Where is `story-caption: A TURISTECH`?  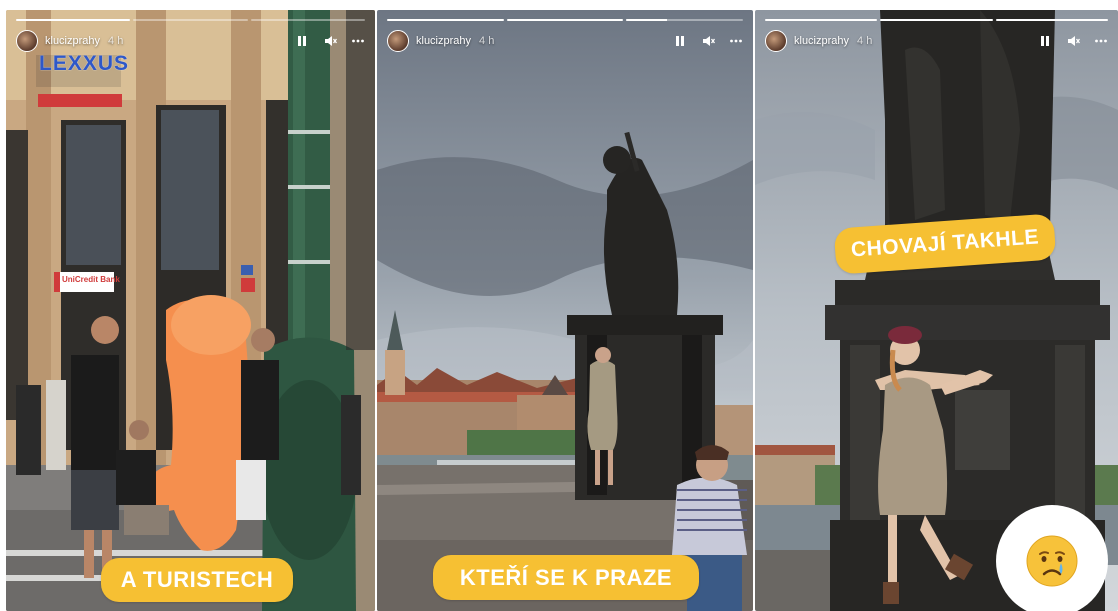
story-caption: A TURISTECH is located at coordinates (197, 580).